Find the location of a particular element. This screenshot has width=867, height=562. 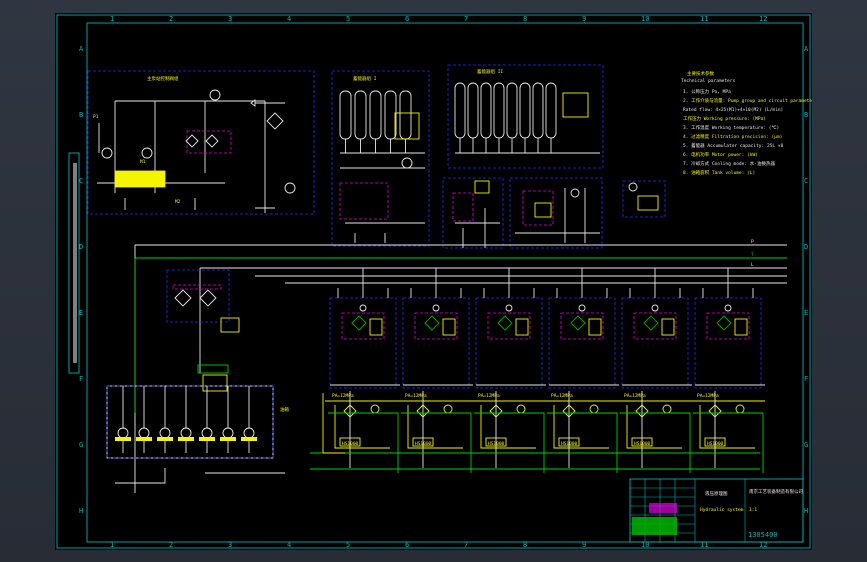

note-line: 4. 过滤精度 Filtration precision: (μm) is located at coordinates (732, 136).